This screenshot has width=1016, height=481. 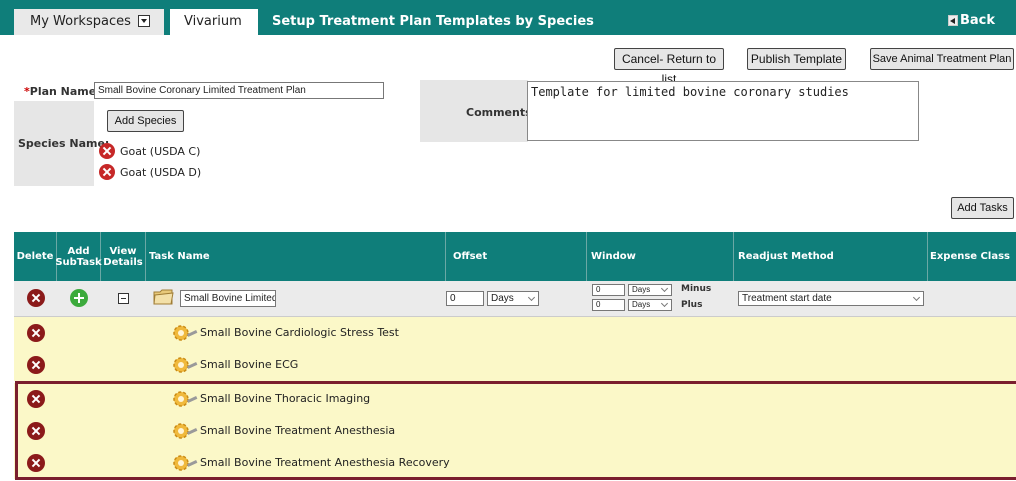 I want to click on window-minus-label: Minus, so click(x=696, y=289).